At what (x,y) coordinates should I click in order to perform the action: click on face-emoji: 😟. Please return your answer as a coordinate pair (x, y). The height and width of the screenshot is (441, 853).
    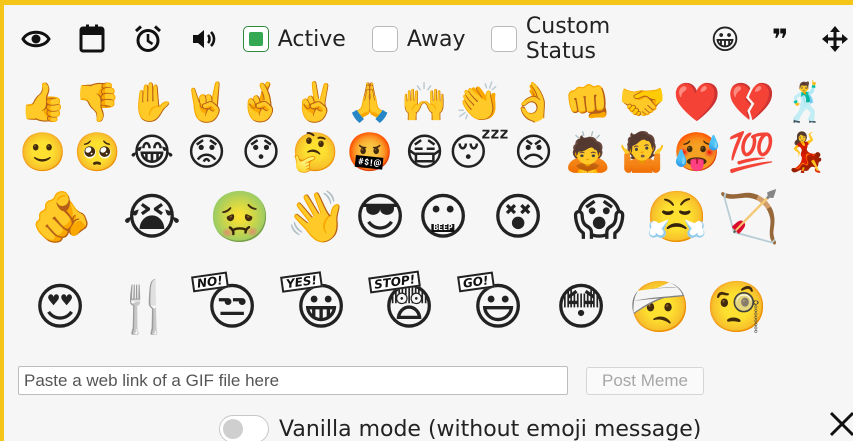
    Looking at the image, I should click on (207, 152).